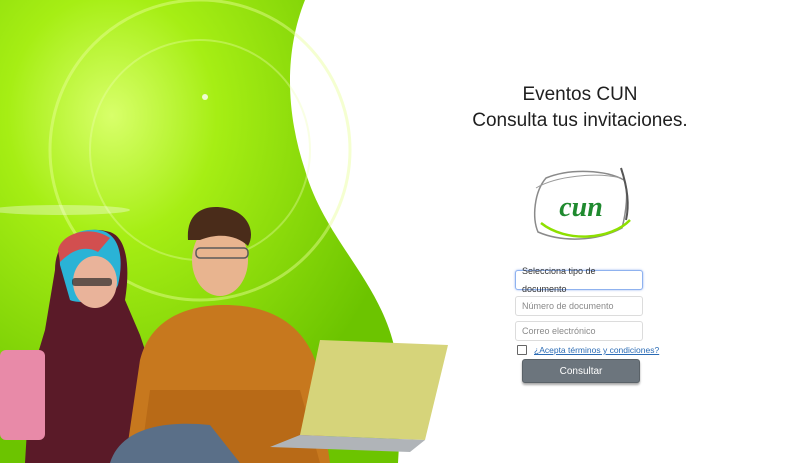  I want to click on logo-text: cun, so click(581, 207).